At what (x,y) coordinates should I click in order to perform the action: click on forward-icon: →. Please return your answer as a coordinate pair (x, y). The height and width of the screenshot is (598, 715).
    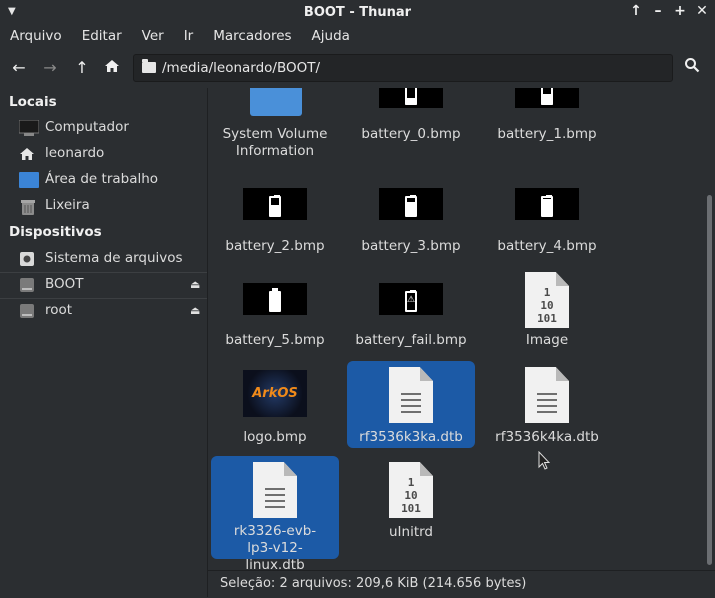
    Looking at the image, I should click on (50, 67).